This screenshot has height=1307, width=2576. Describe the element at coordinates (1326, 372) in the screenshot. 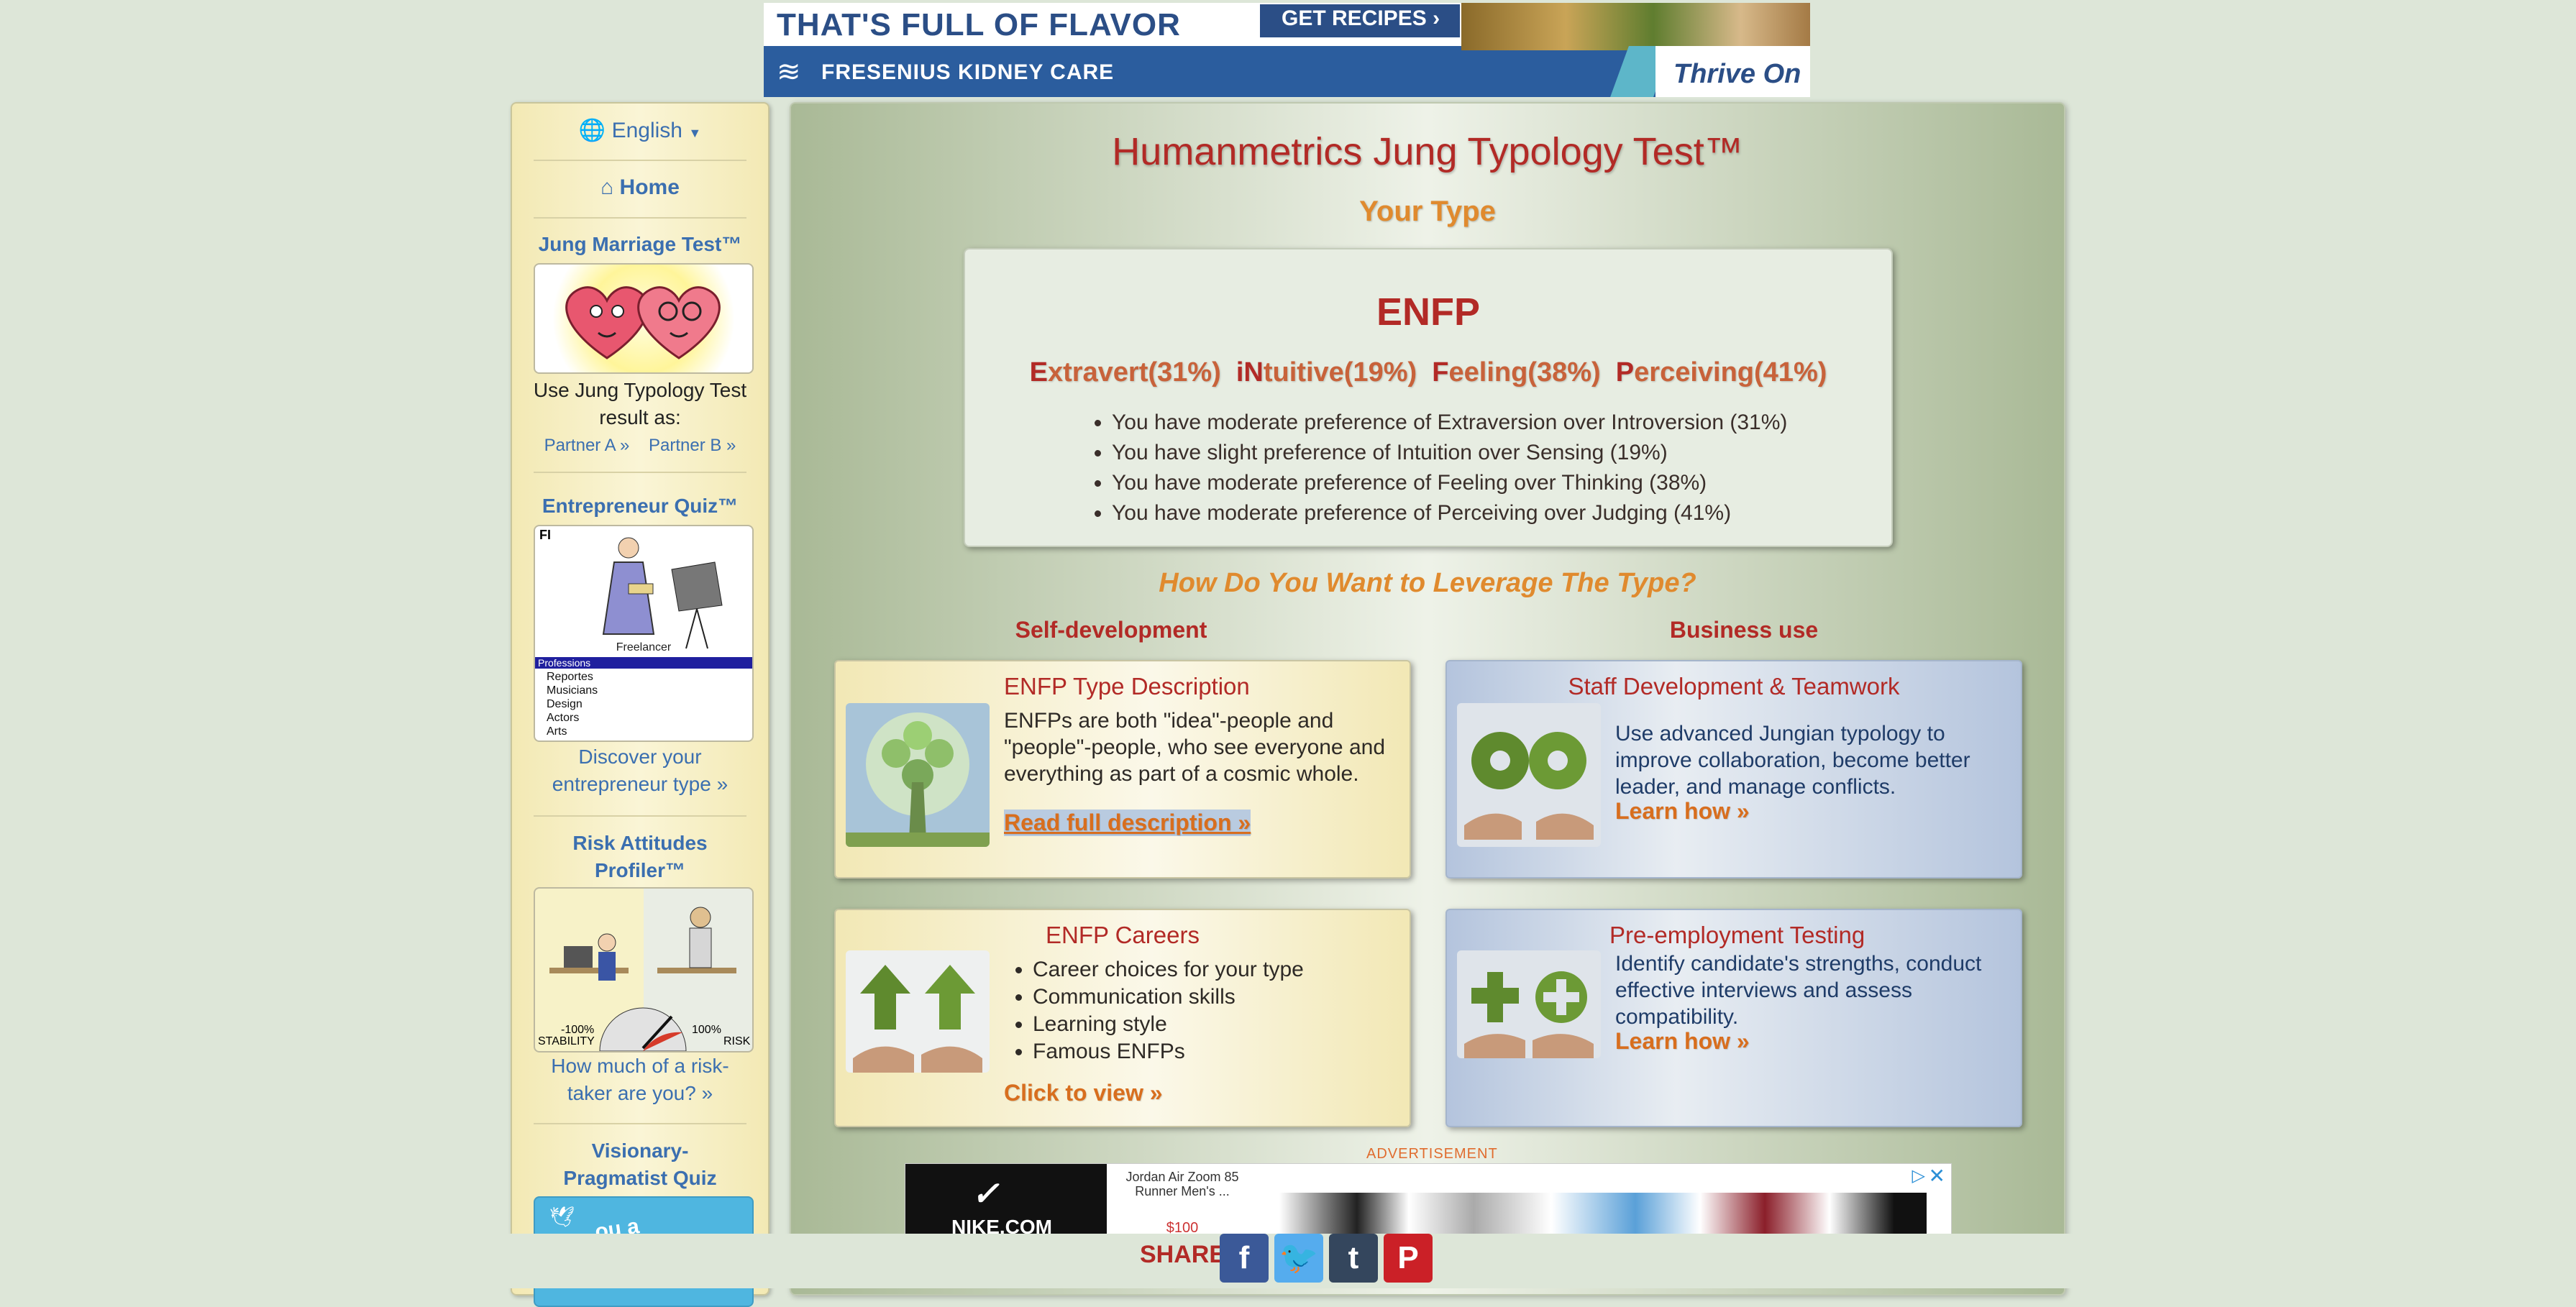

I see `pref-intuitive: iNtuitive(19%)` at that location.